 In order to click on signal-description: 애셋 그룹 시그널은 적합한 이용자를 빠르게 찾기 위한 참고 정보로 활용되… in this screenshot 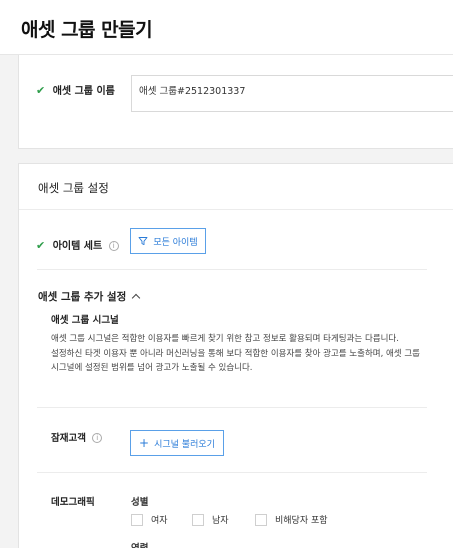, I will do `click(236, 354)`.